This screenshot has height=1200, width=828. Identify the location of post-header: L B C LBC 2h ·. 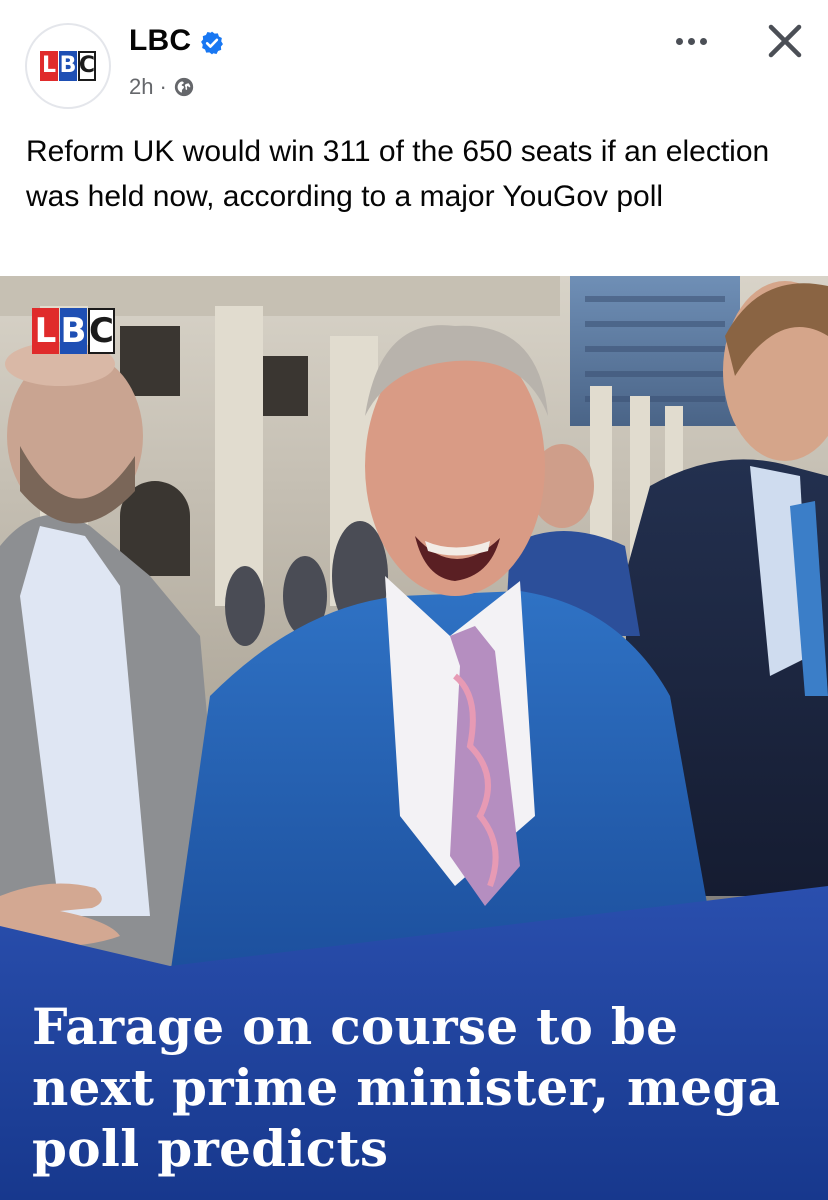
(414, 60).